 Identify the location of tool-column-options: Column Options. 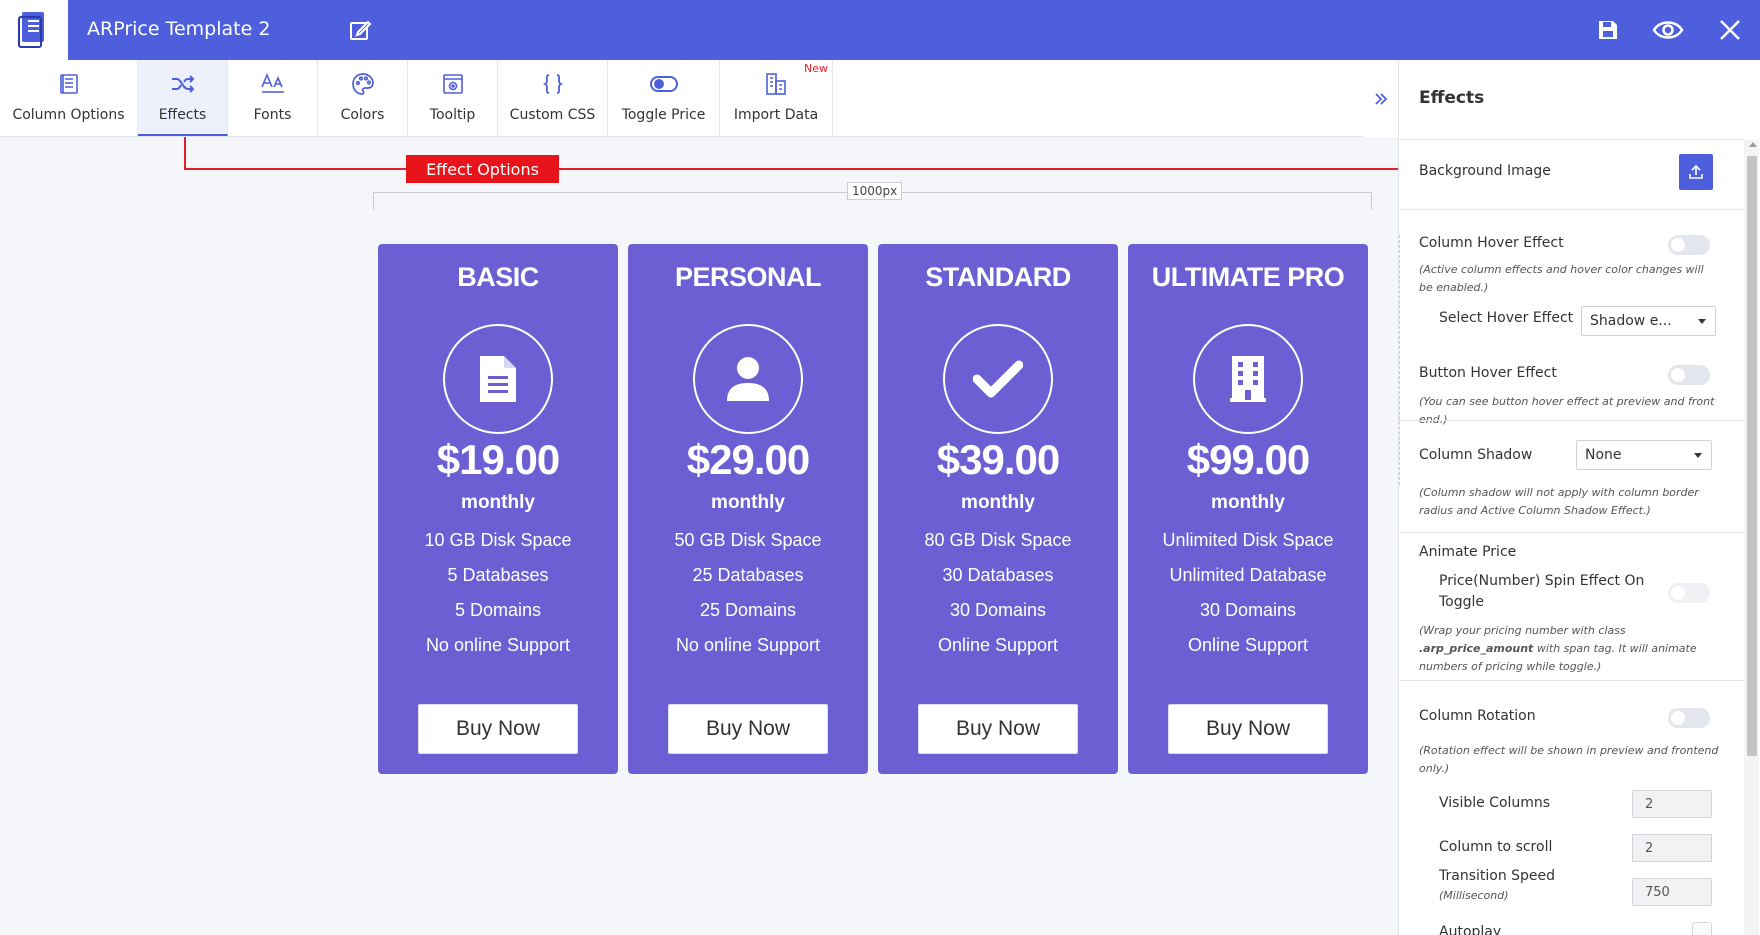
(69, 98).